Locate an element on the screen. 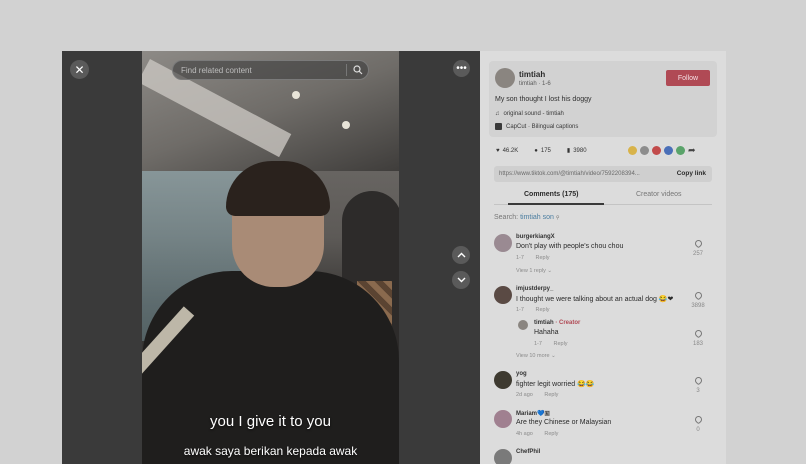 This screenshot has width=806, height=464. comment-like-button: 257 is located at coordinates (698, 247).